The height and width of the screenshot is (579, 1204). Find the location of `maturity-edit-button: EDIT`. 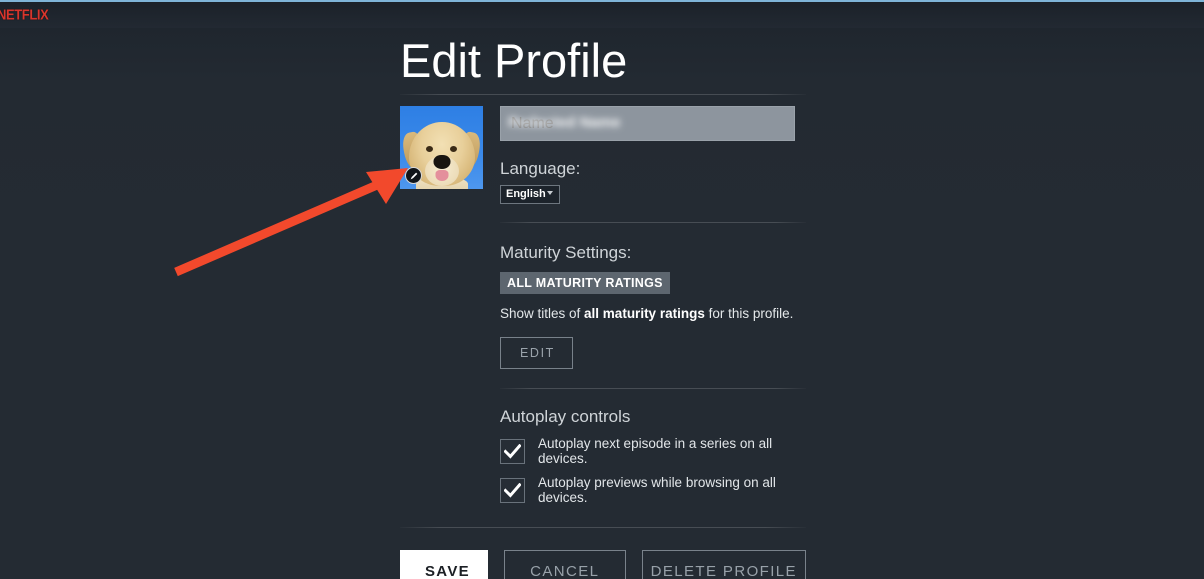

maturity-edit-button: EDIT is located at coordinates (536, 353).